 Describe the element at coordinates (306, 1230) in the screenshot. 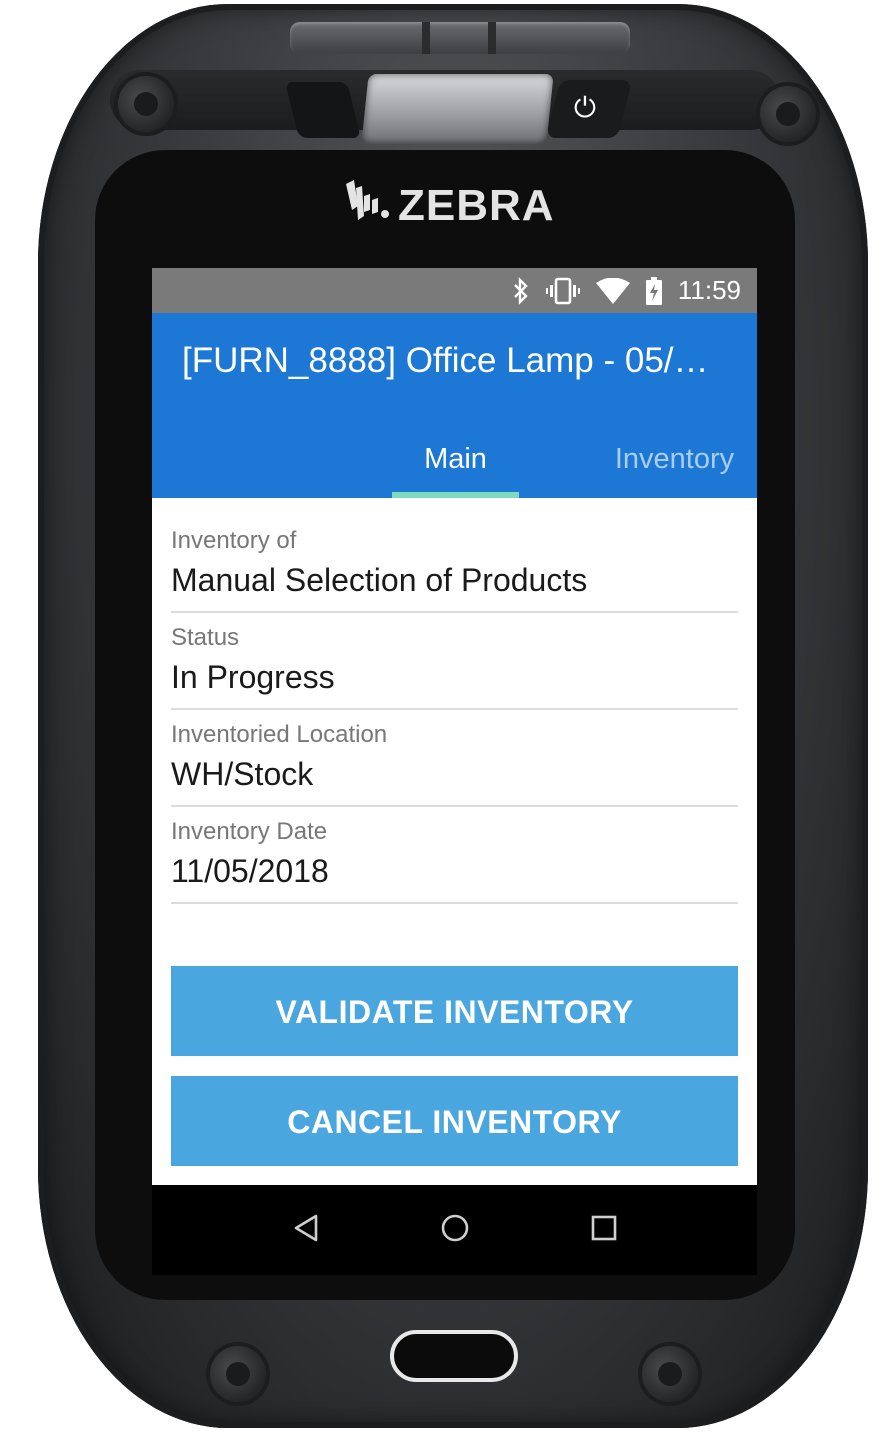

I see `back-icon` at that location.